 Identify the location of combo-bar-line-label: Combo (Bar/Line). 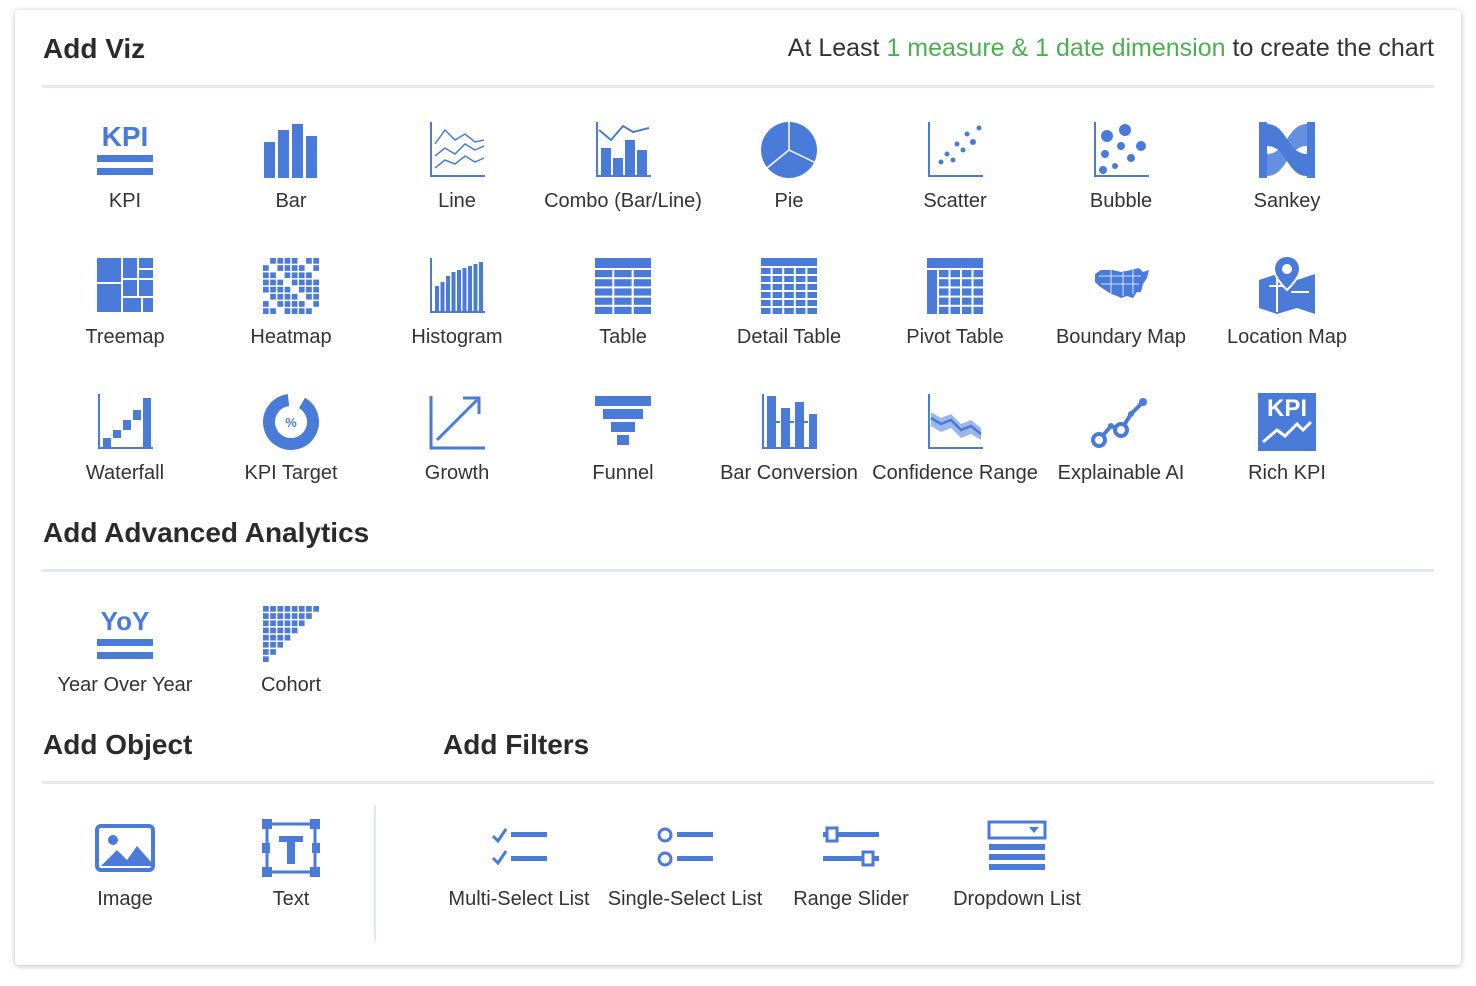
(623, 201).